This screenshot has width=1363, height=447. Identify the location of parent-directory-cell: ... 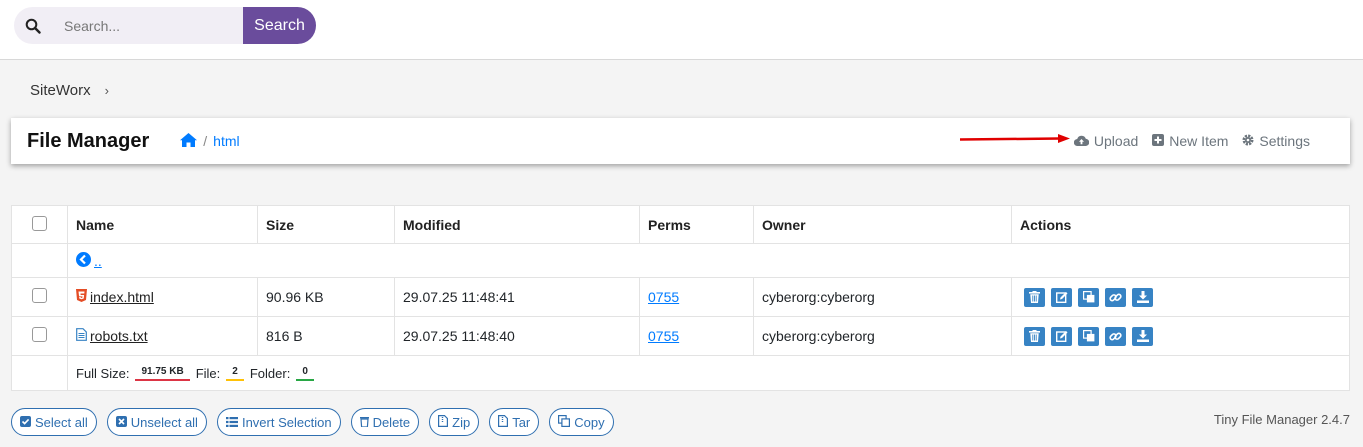
(708, 260).